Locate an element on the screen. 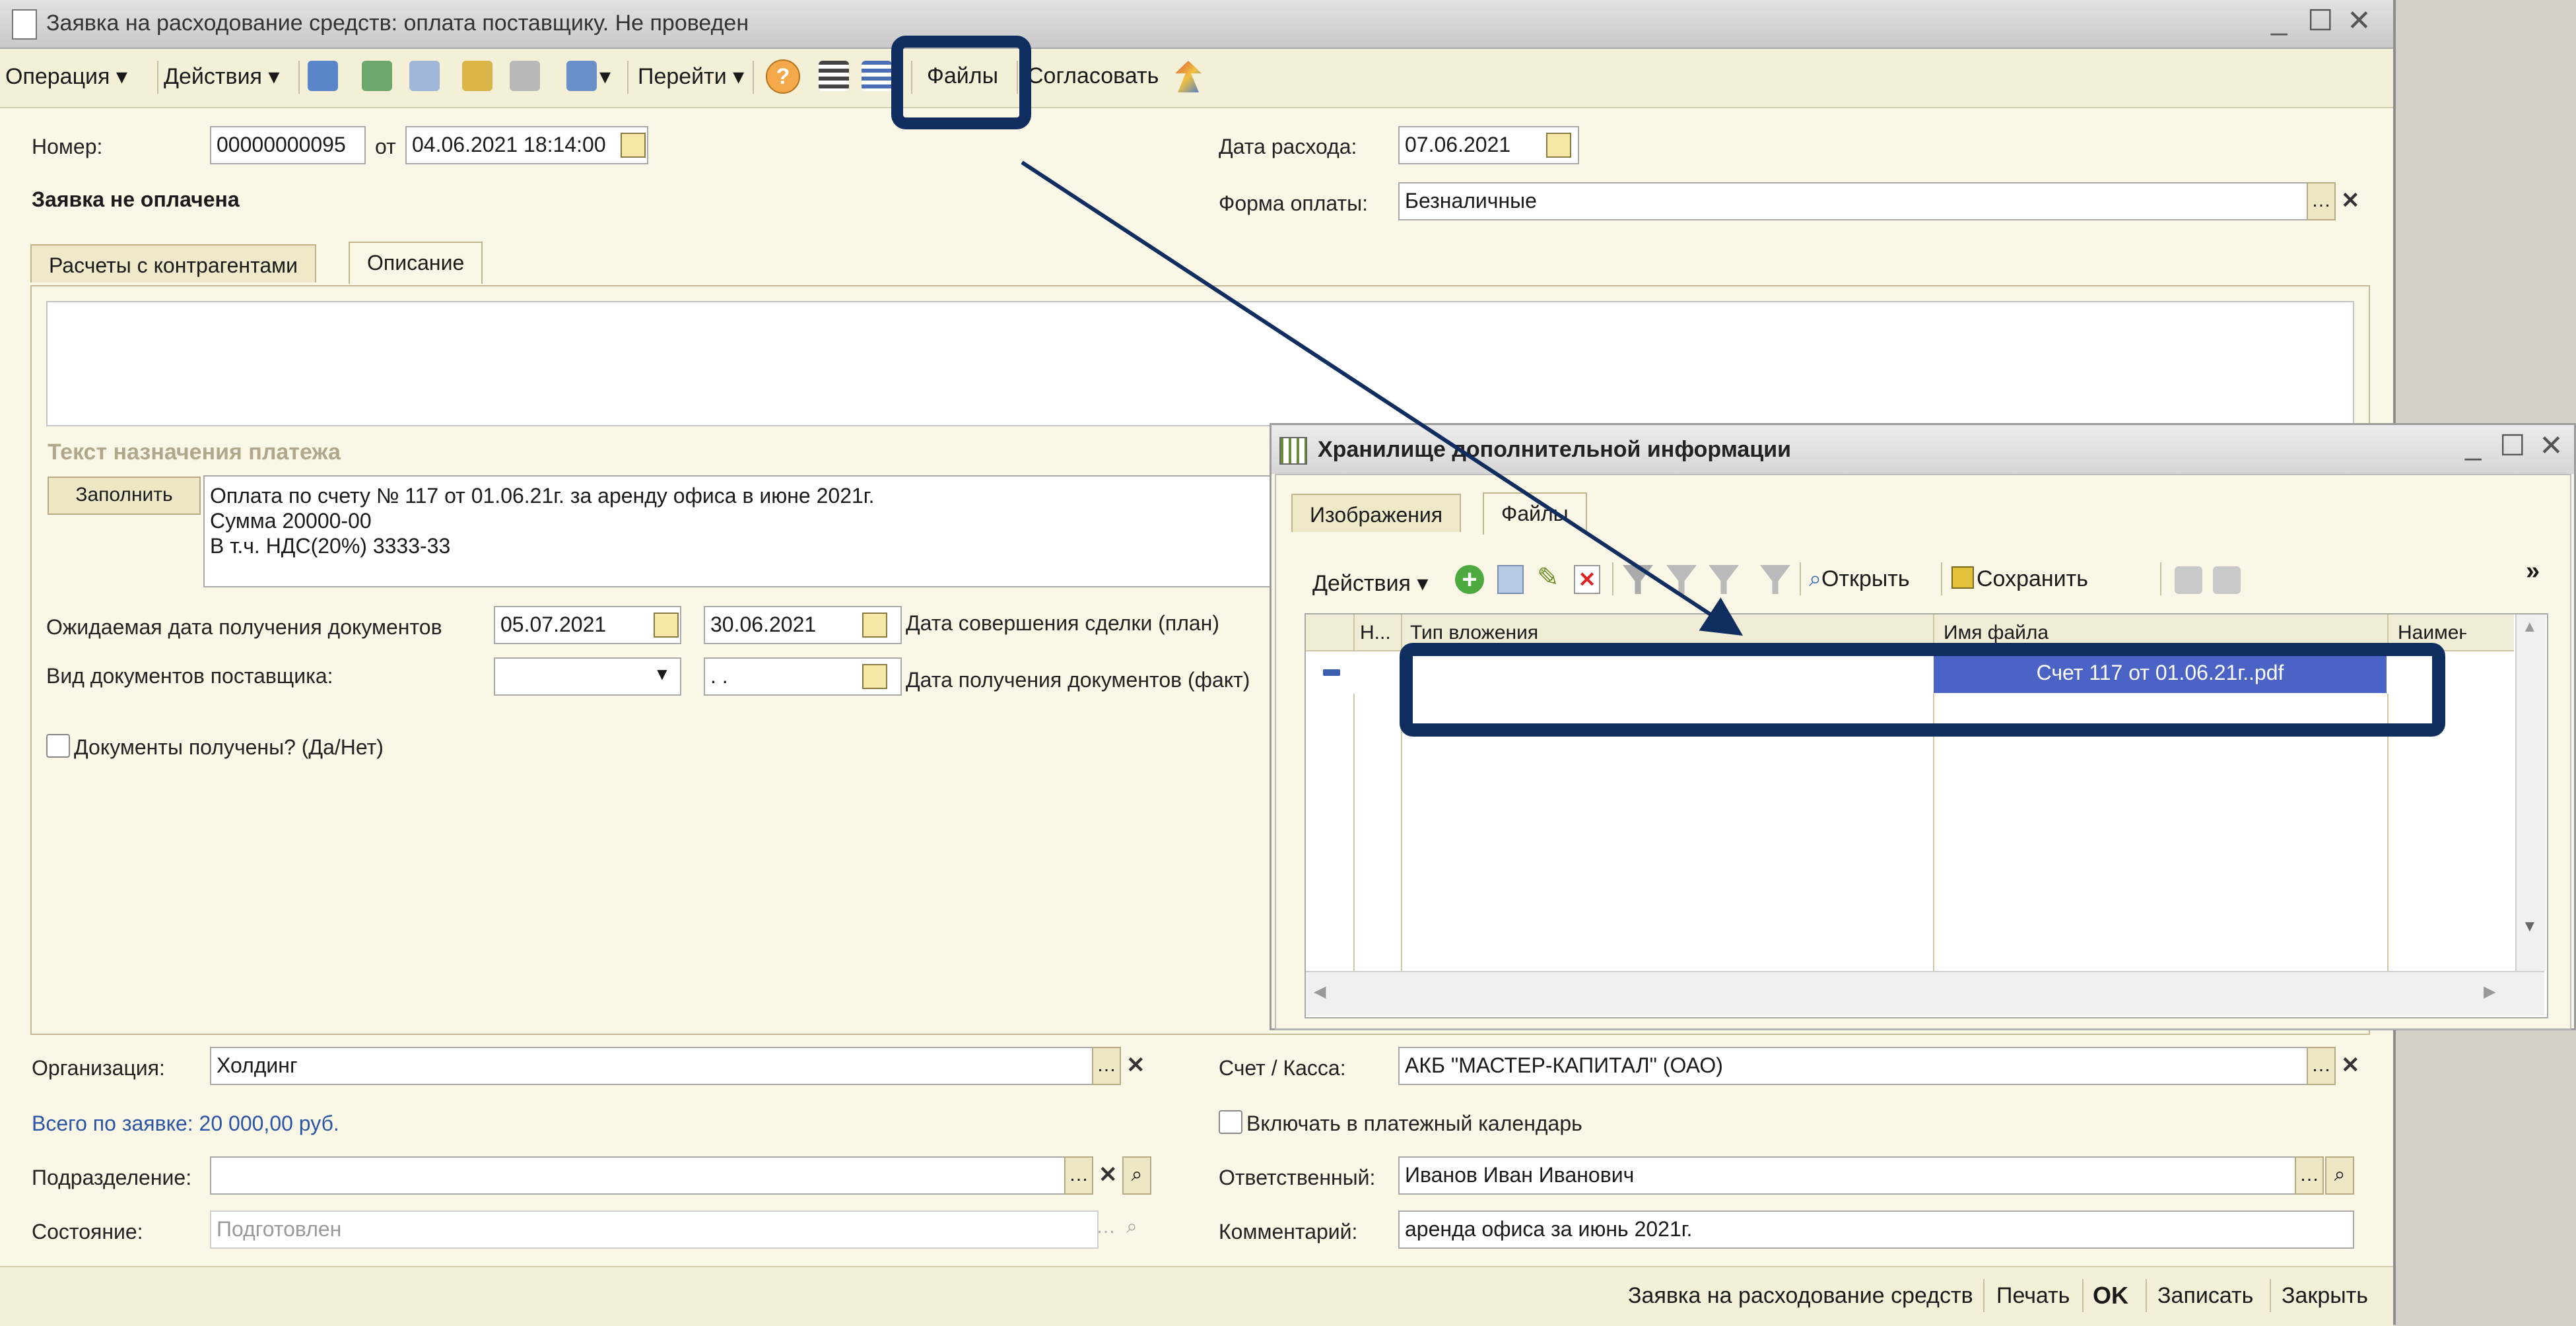  annotation-arrow is located at coordinates (1383, 398).